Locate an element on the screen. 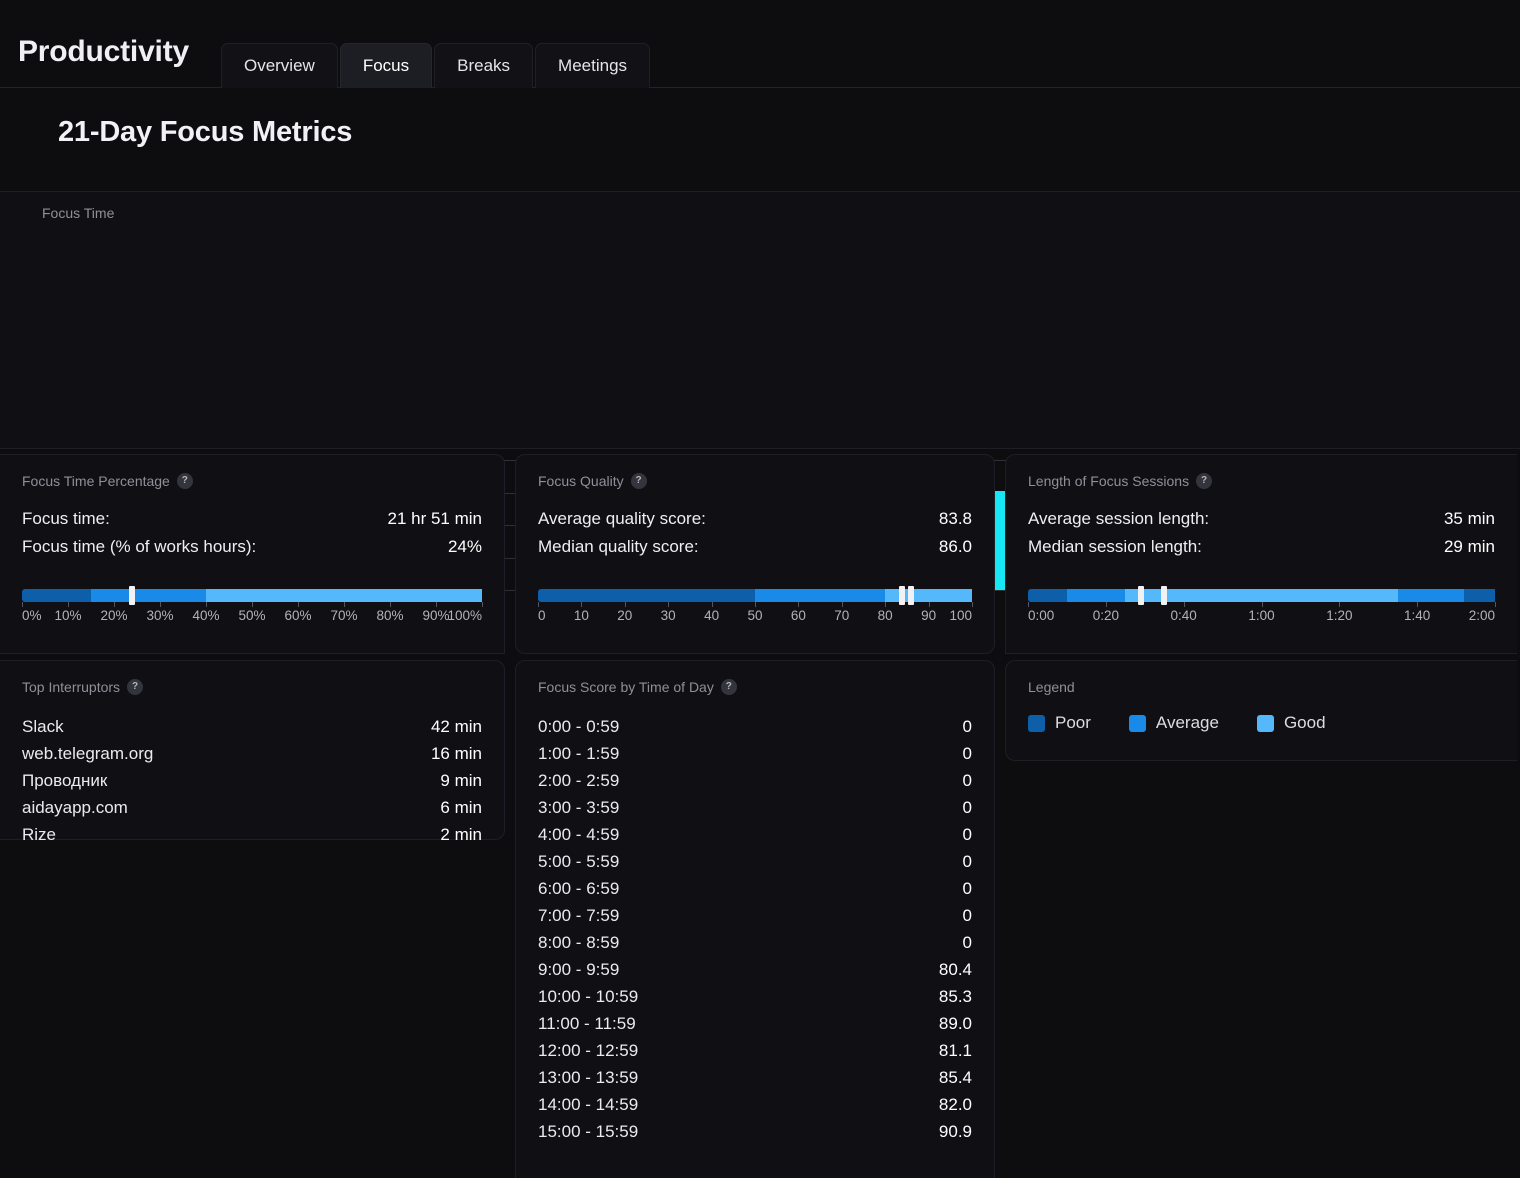 Image resolution: width=1520 pixels, height=1178 pixels. list-item-label: Проводник is located at coordinates (65, 780).